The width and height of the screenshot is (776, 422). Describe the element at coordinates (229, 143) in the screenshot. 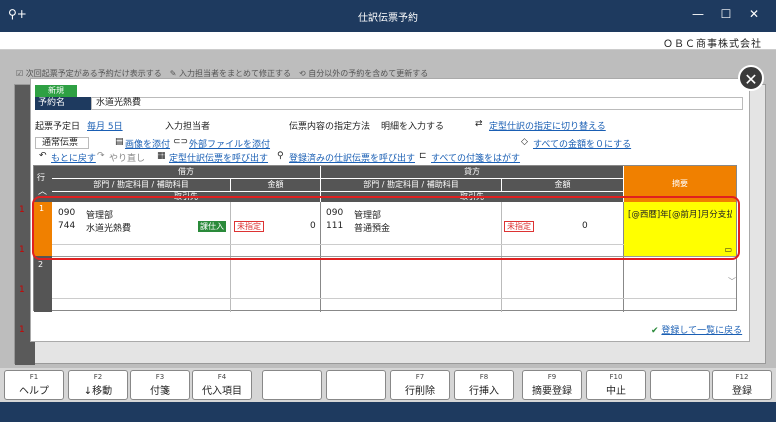

I see `file-attach-link: 外部ファイルを添付` at that location.